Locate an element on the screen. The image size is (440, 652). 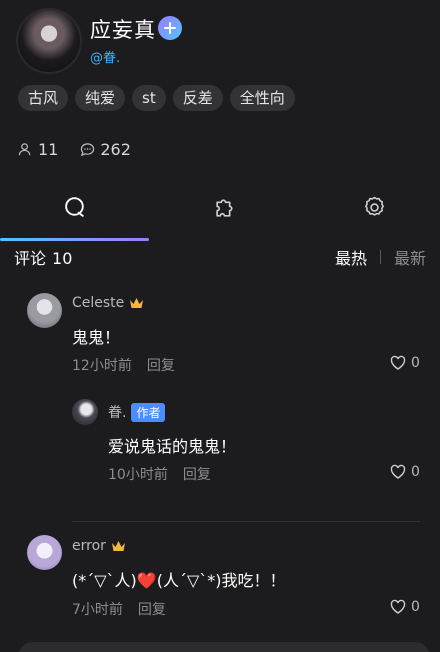
comments-title: 评论 10 is located at coordinates (43, 257).